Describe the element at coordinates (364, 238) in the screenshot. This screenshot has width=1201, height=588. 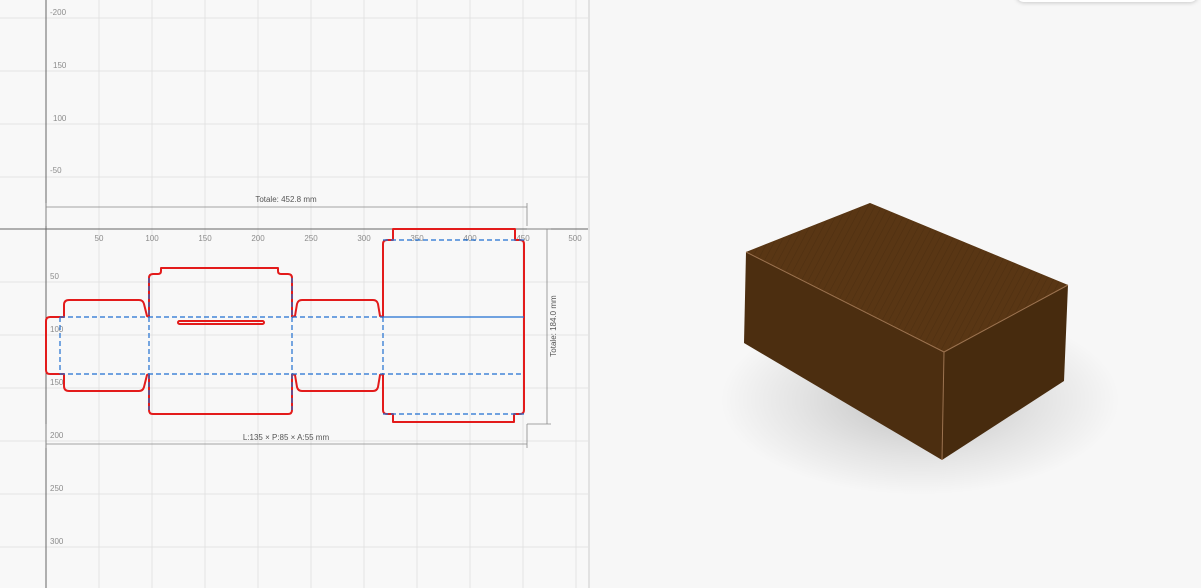
I see `ruler-h-label: 300` at that location.